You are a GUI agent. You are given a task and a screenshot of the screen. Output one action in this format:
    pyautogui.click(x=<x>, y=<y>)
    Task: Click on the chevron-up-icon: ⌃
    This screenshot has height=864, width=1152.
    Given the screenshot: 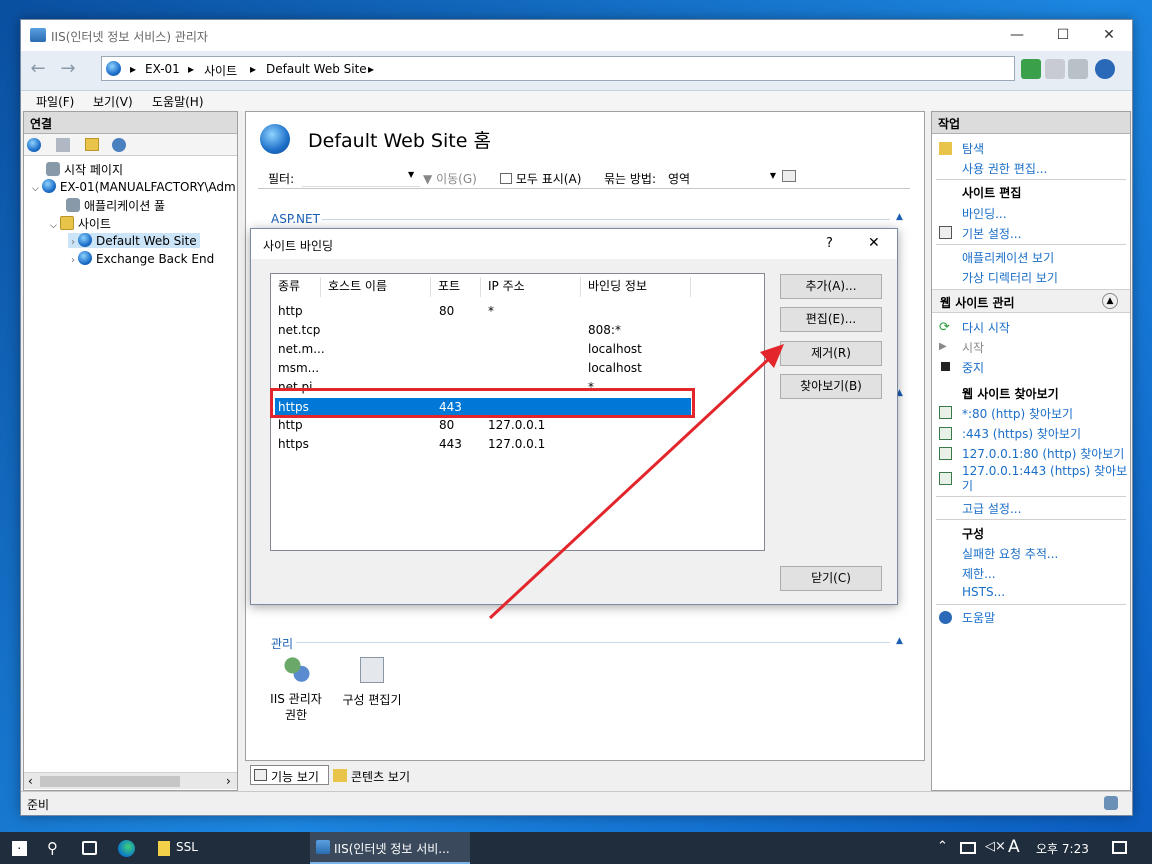 What is the action you would take?
    pyautogui.click(x=942, y=846)
    